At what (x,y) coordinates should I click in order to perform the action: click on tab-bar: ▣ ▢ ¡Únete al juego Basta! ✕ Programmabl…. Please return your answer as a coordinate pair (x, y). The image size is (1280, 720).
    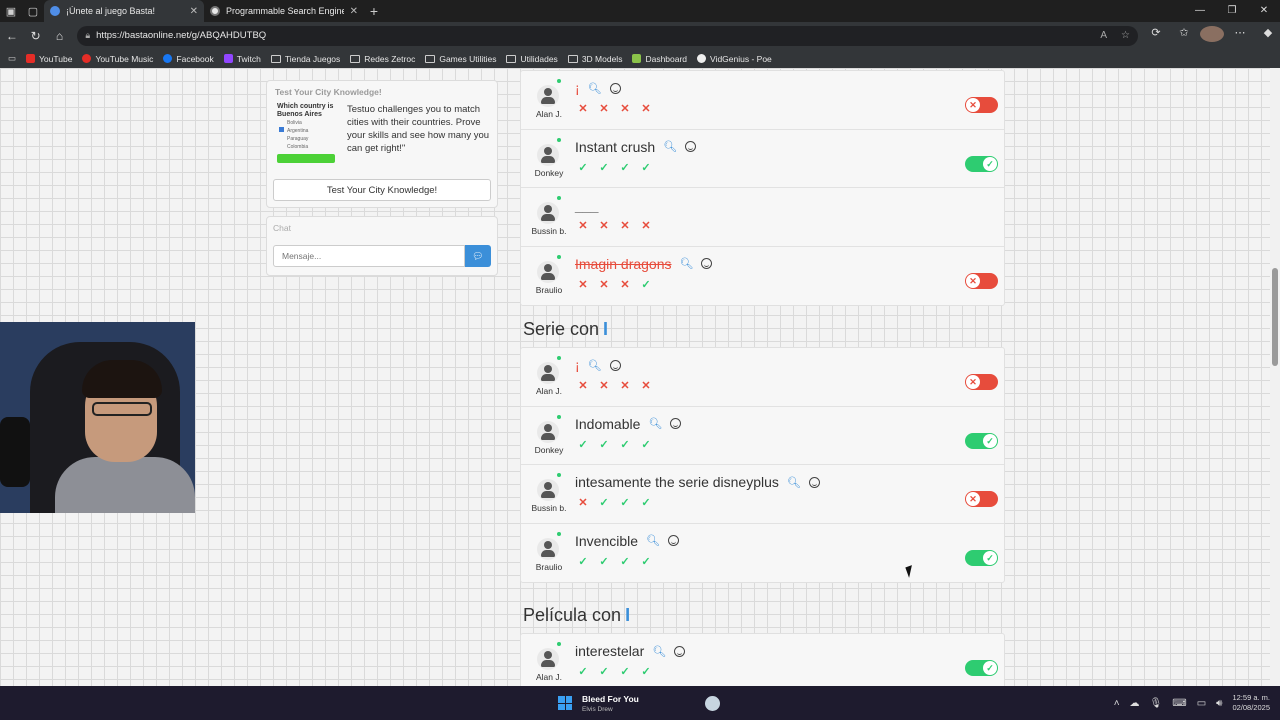
    Looking at the image, I should click on (640, 11).